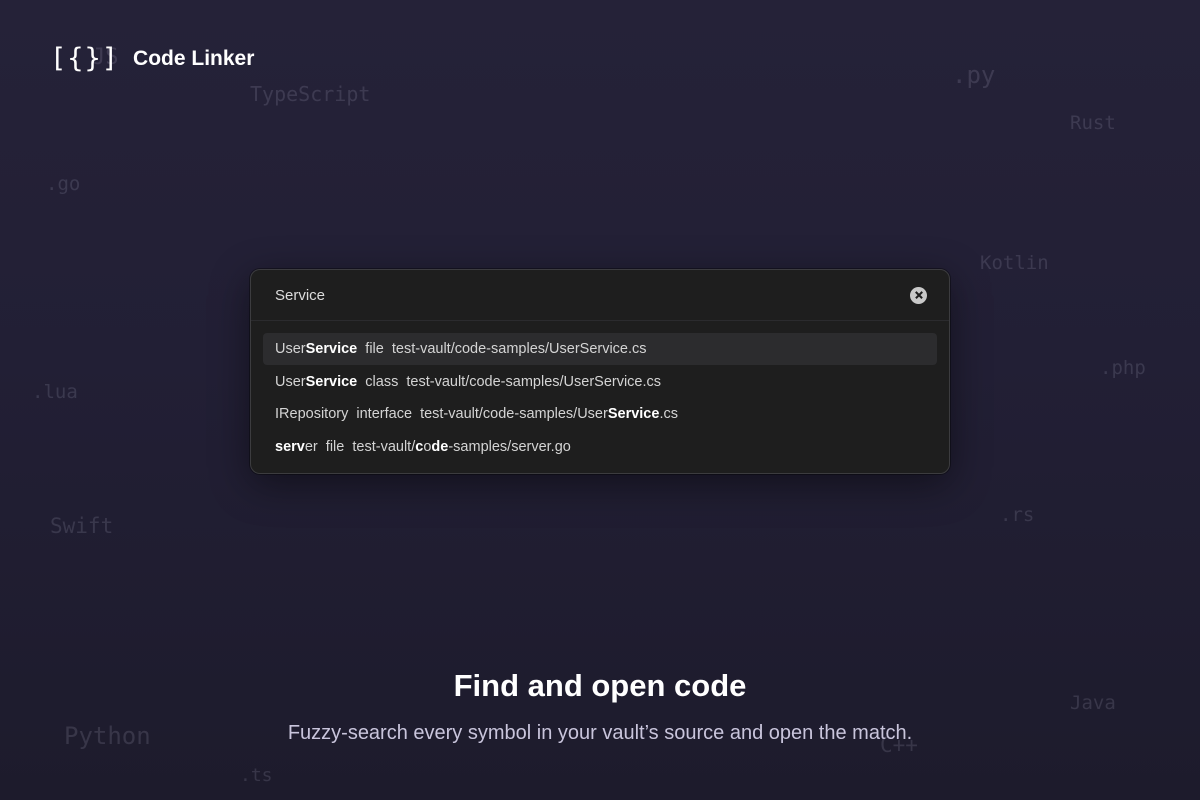 The width and height of the screenshot is (1200, 800). What do you see at coordinates (55, 392) in the screenshot?
I see `background-word: .lua` at bounding box center [55, 392].